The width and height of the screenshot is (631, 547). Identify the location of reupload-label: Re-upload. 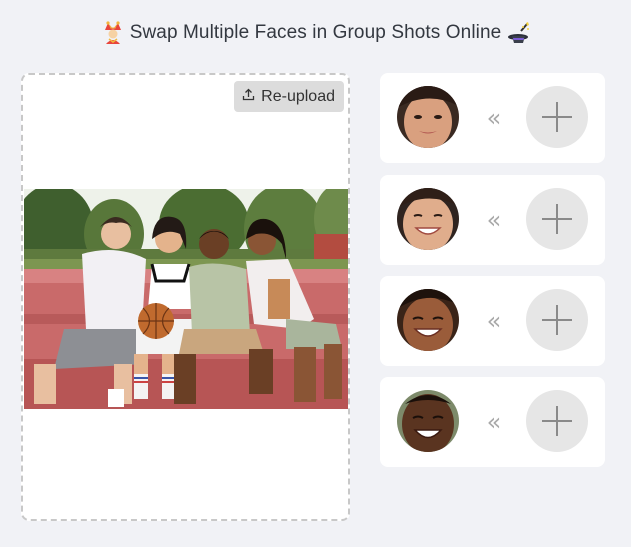
(298, 96).